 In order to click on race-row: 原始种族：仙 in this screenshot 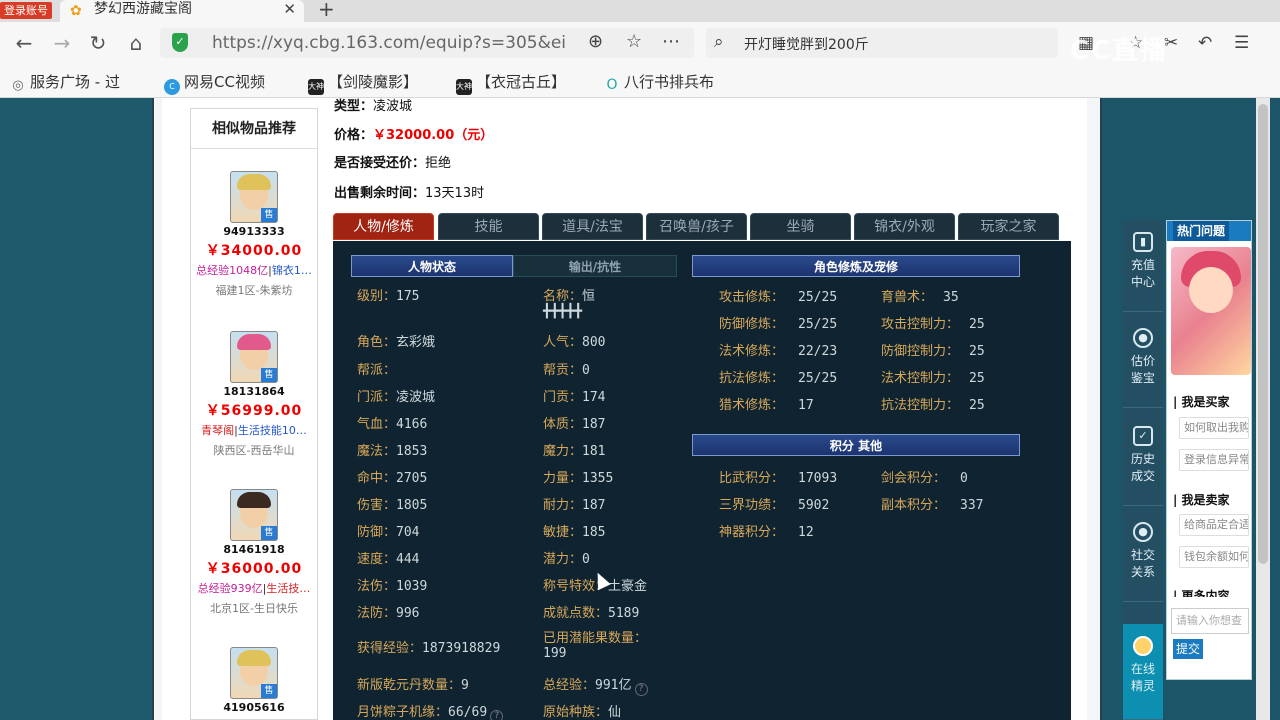, I will do `click(582, 712)`.